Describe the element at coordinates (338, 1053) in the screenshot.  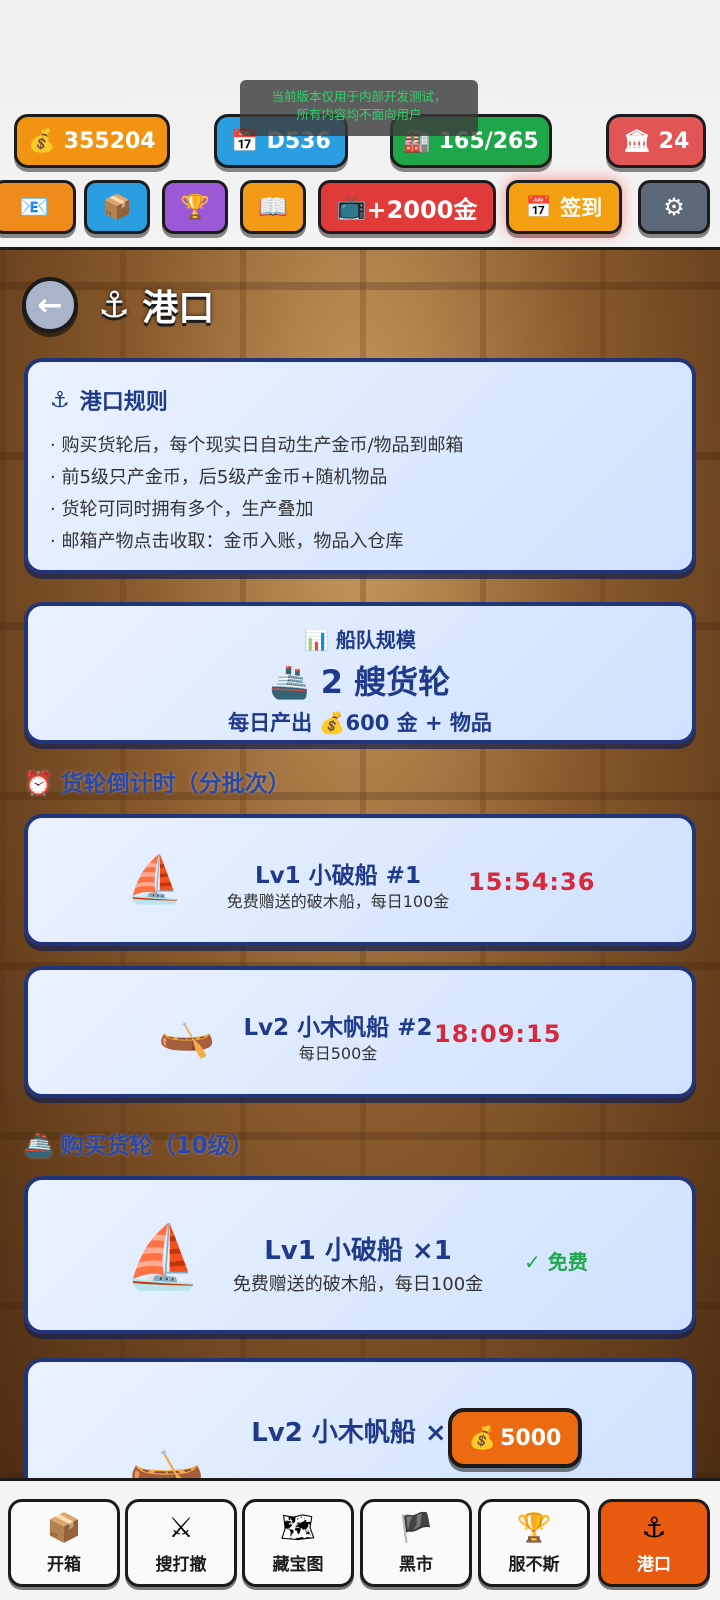
I see `ship-desc: 每日500金` at that location.